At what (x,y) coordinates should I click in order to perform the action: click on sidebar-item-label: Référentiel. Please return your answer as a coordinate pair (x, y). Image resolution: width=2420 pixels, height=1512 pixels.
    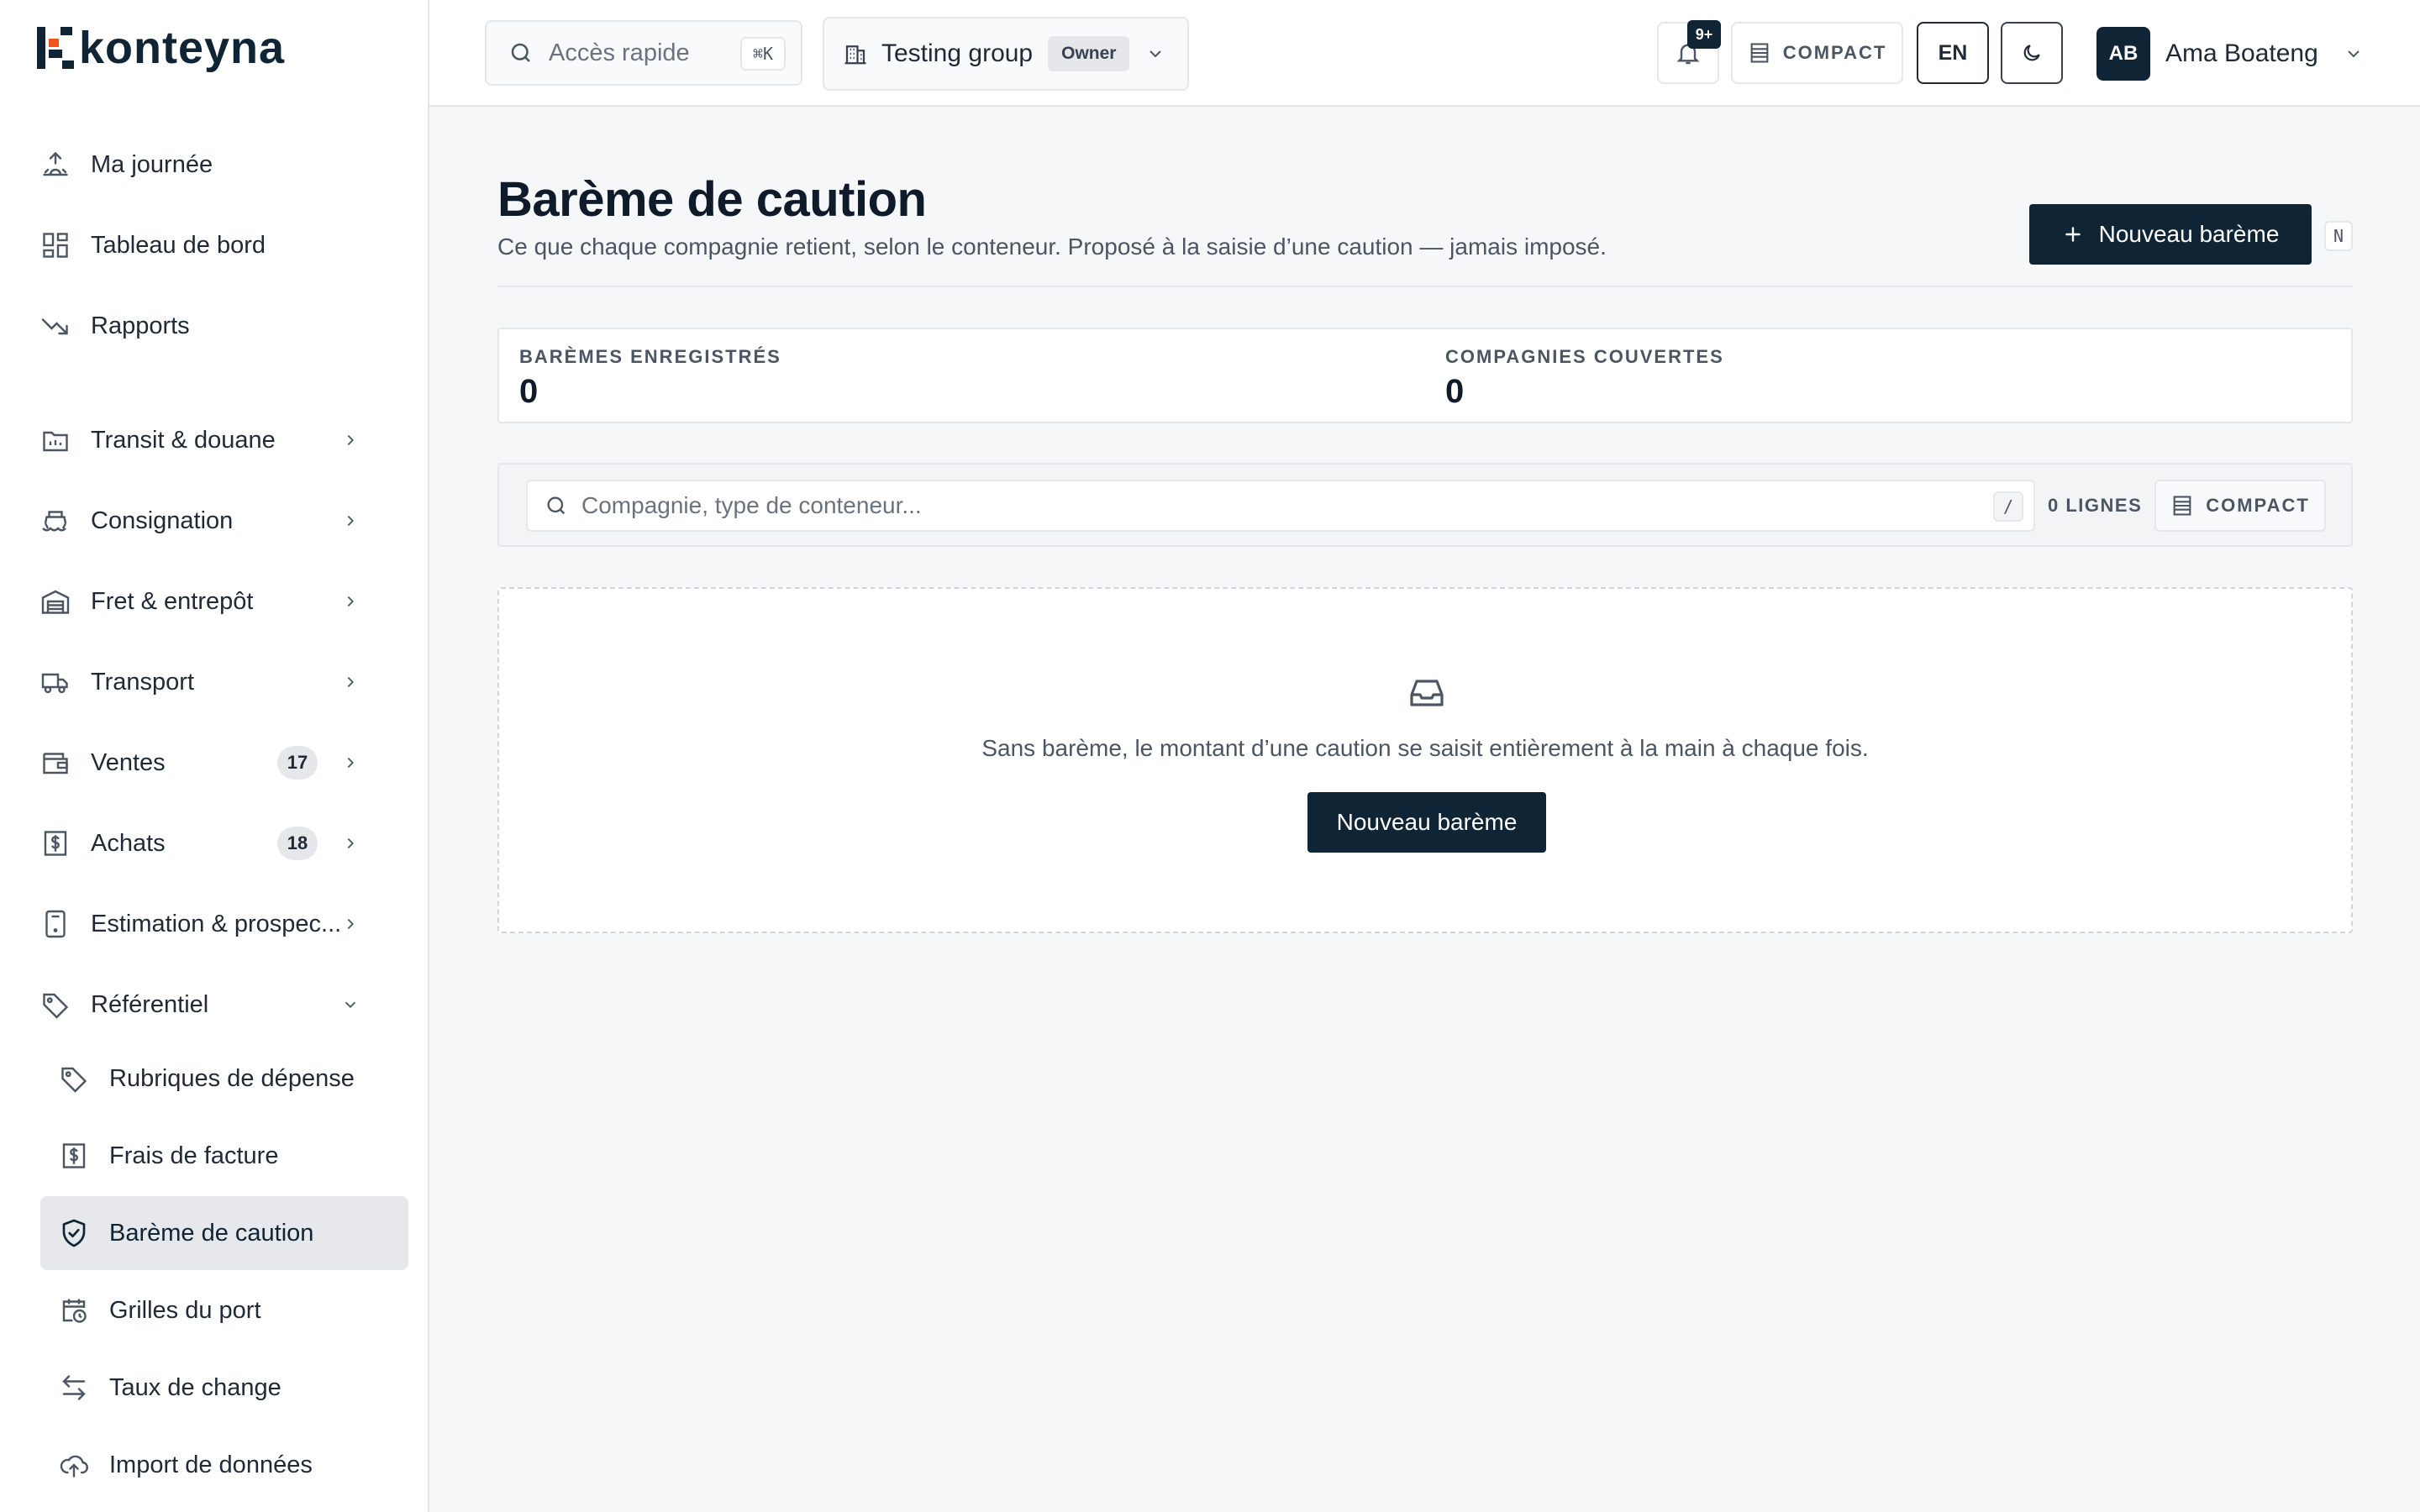
    Looking at the image, I should click on (150, 1004).